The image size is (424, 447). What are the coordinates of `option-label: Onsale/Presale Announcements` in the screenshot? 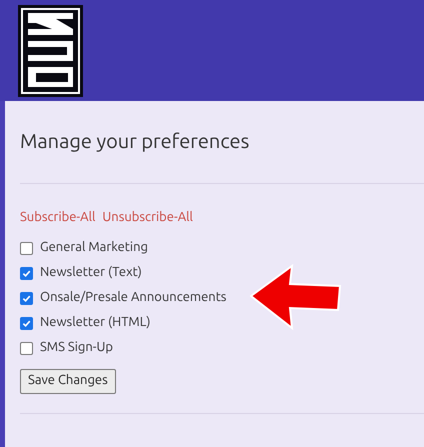 It's located at (133, 297).